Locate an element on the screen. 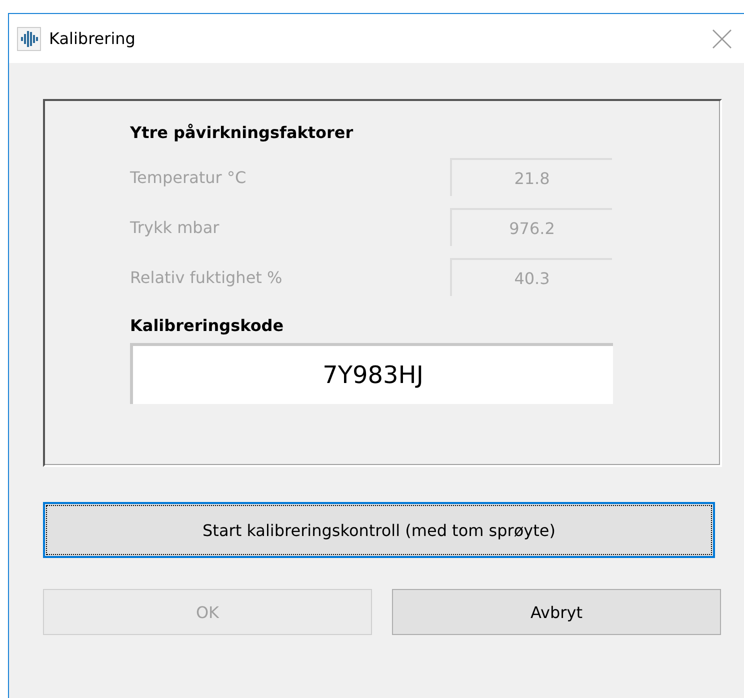  start-button: Start kalibreringskontroll (med tom sprøyte) is located at coordinates (379, 530).